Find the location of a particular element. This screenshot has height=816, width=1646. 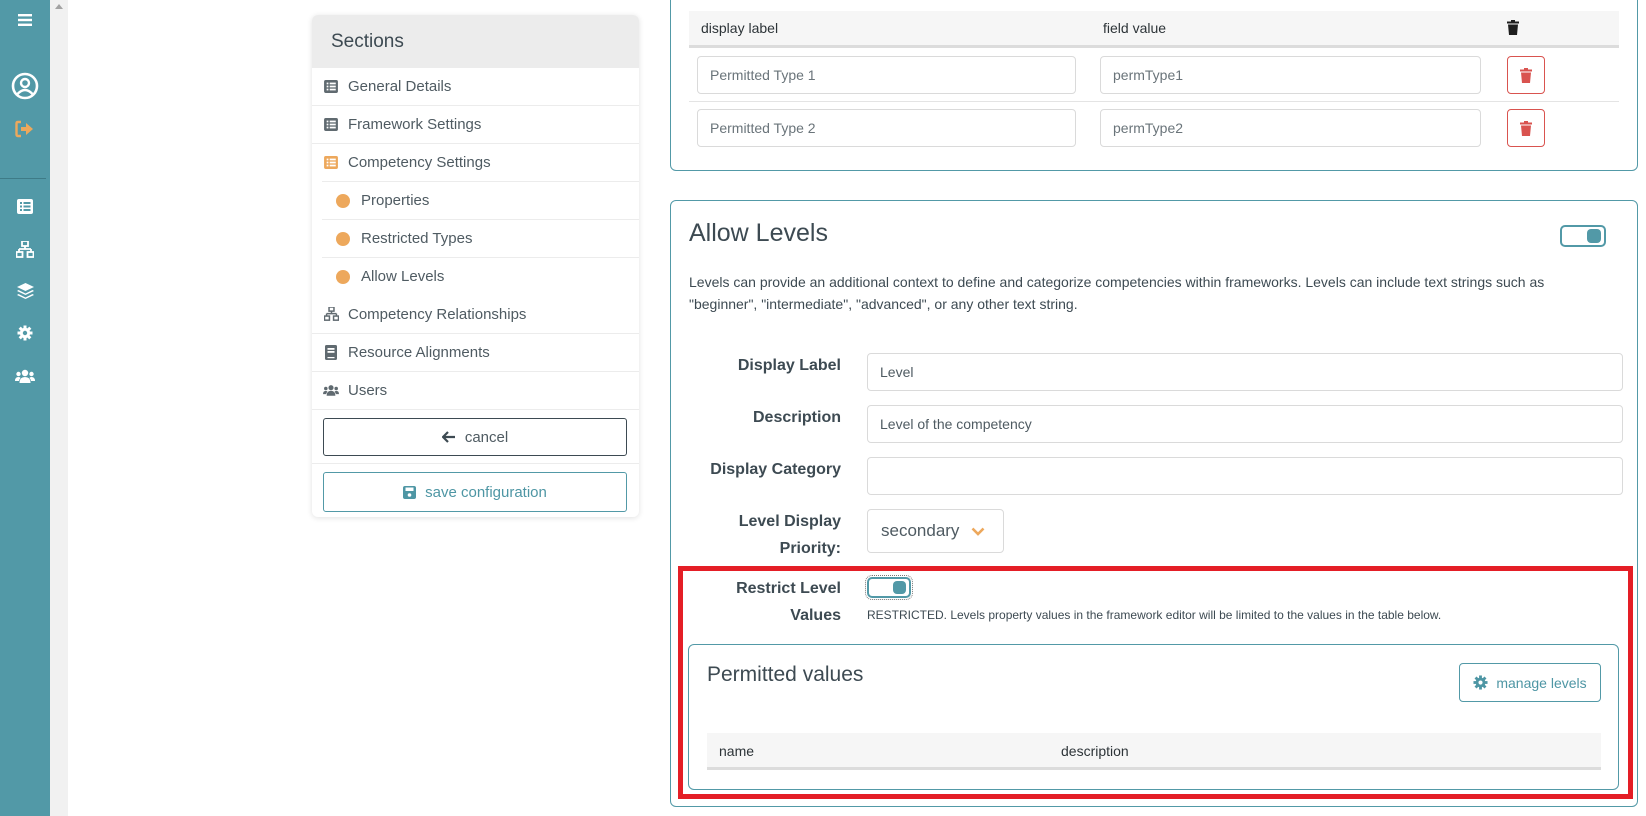

section-label: Allow Levels is located at coordinates (403, 276).